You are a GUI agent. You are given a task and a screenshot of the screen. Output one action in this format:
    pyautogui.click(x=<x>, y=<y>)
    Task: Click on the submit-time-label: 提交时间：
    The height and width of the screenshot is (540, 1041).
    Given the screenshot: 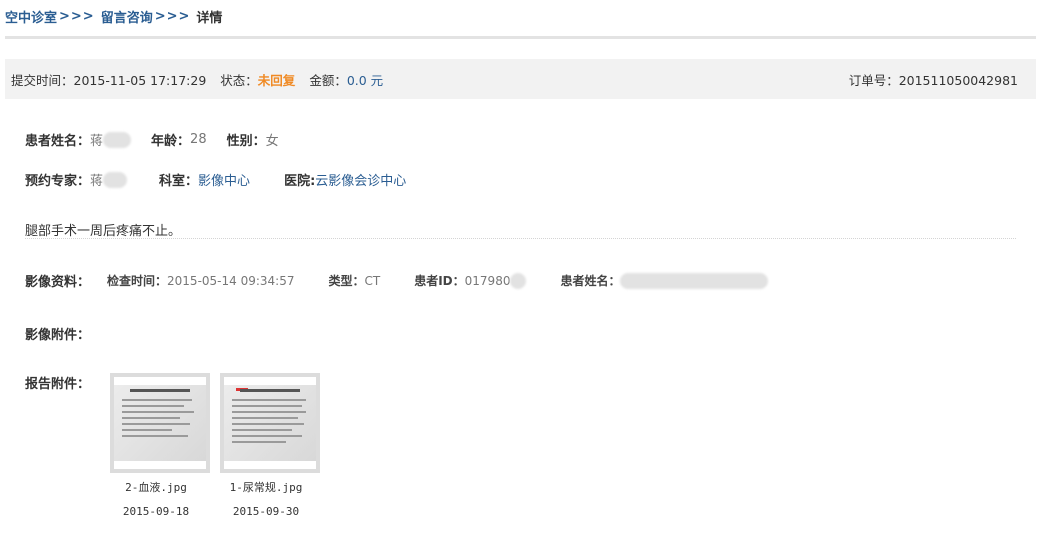 What is the action you would take?
    pyautogui.click(x=42, y=80)
    